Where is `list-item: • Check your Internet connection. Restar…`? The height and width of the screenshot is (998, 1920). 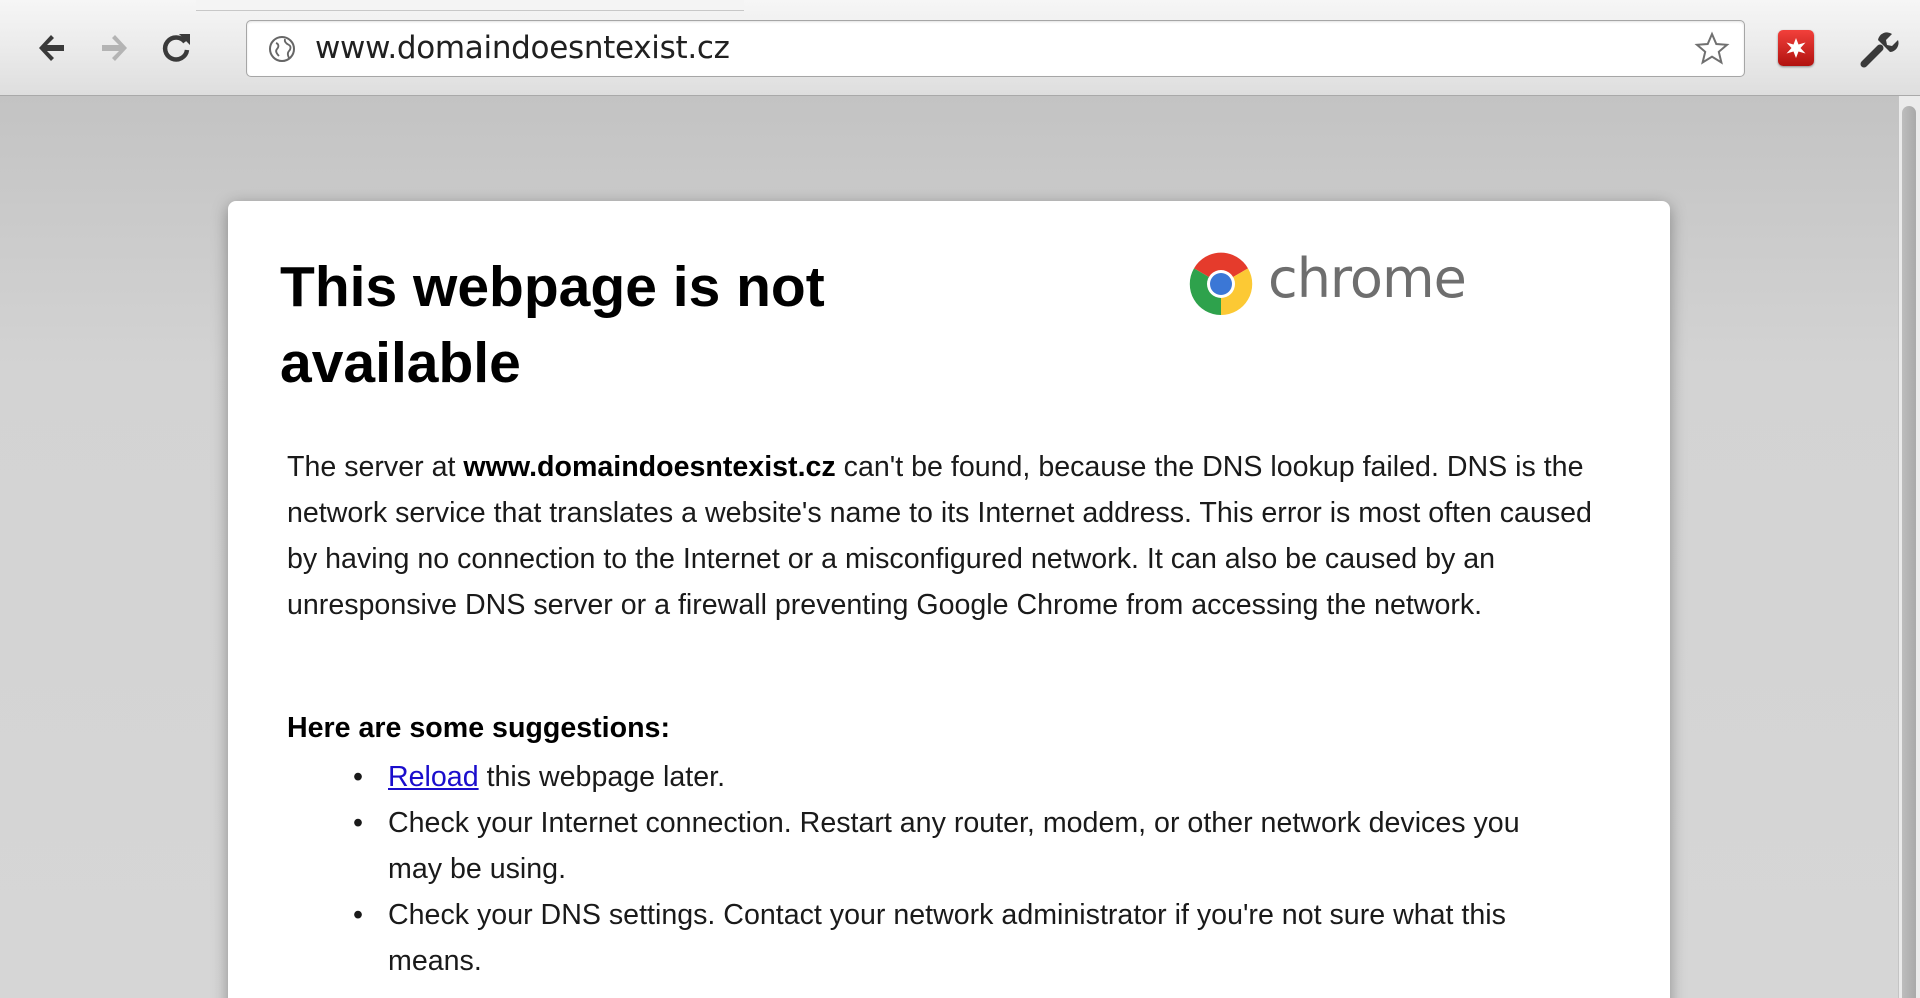
list-item: • Check your Internet connection. Restar… is located at coordinates (917, 846).